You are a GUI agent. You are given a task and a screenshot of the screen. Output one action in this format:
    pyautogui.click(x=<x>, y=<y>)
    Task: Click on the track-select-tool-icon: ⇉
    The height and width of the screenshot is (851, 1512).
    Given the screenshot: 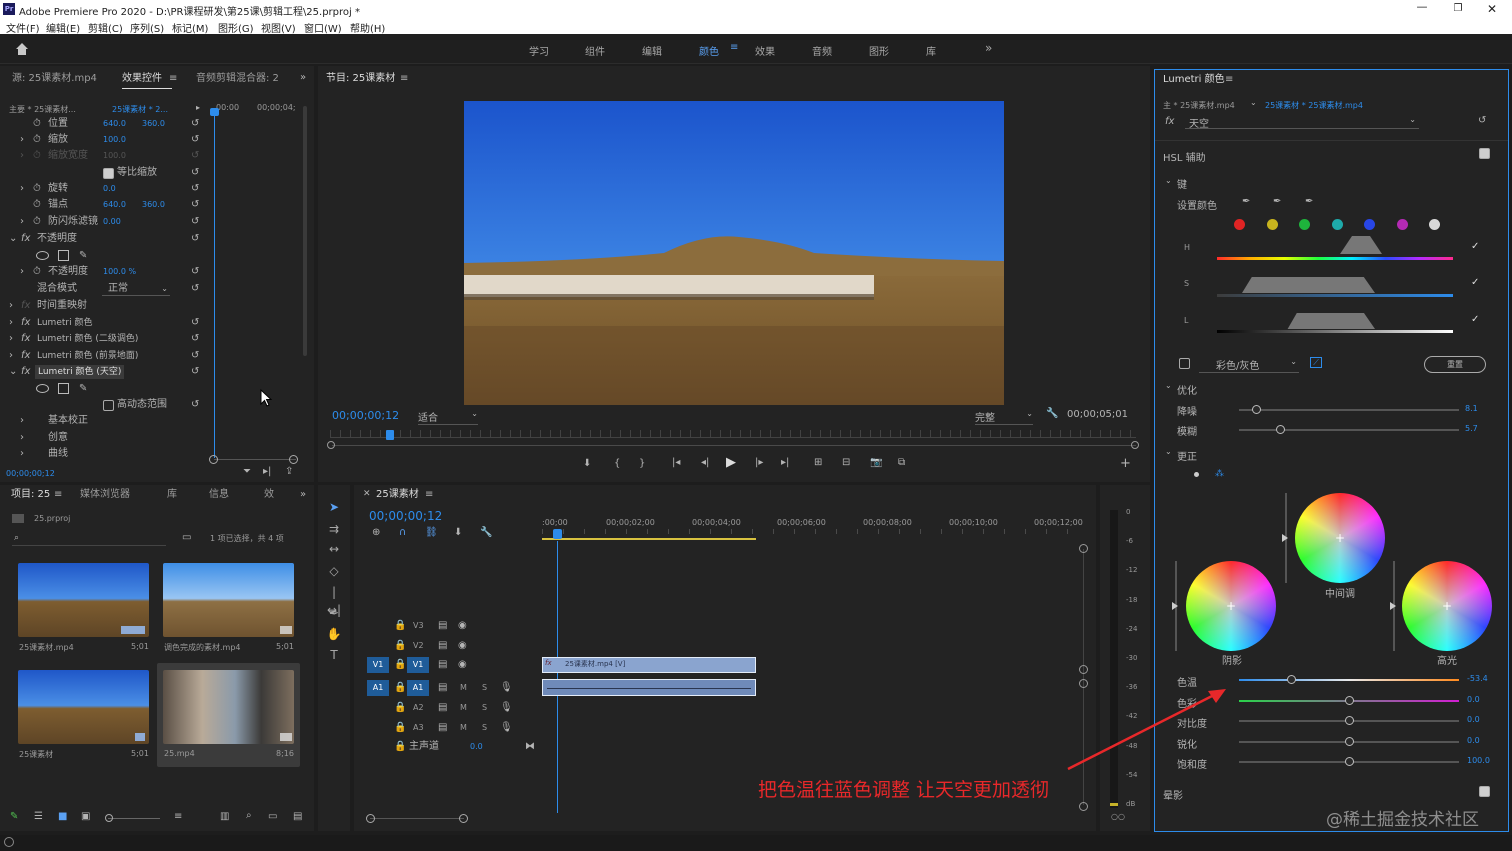 What is the action you would take?
    pyautogui.click(x=334, y=529)
    